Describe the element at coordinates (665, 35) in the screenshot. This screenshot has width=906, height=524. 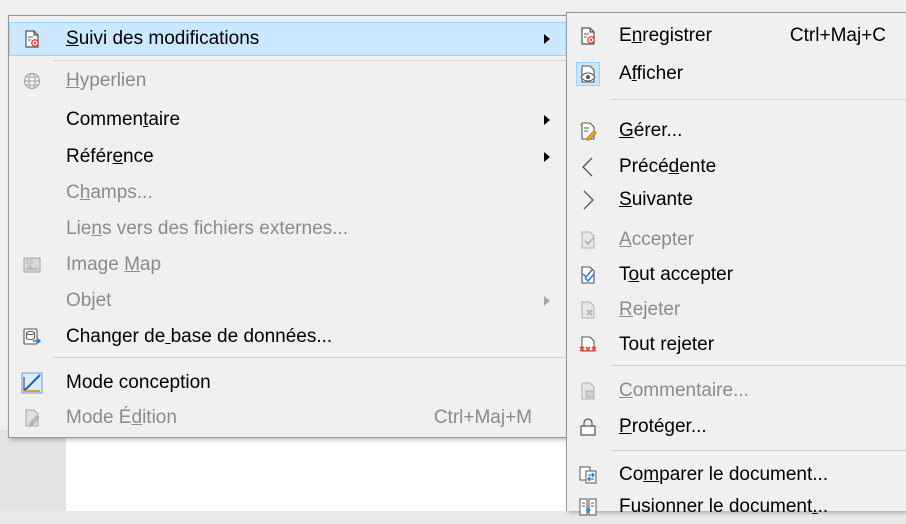
I see `menu-item-label: Enregistrer` at that location.